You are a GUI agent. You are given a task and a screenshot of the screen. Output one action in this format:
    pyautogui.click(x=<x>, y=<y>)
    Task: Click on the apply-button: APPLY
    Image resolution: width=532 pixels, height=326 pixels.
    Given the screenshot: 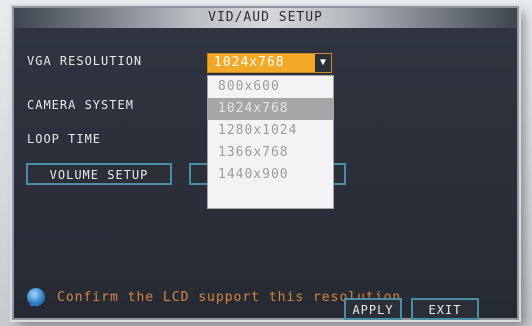 What is the action you would take?
    pyautogui.click(x=373, y=309)
    